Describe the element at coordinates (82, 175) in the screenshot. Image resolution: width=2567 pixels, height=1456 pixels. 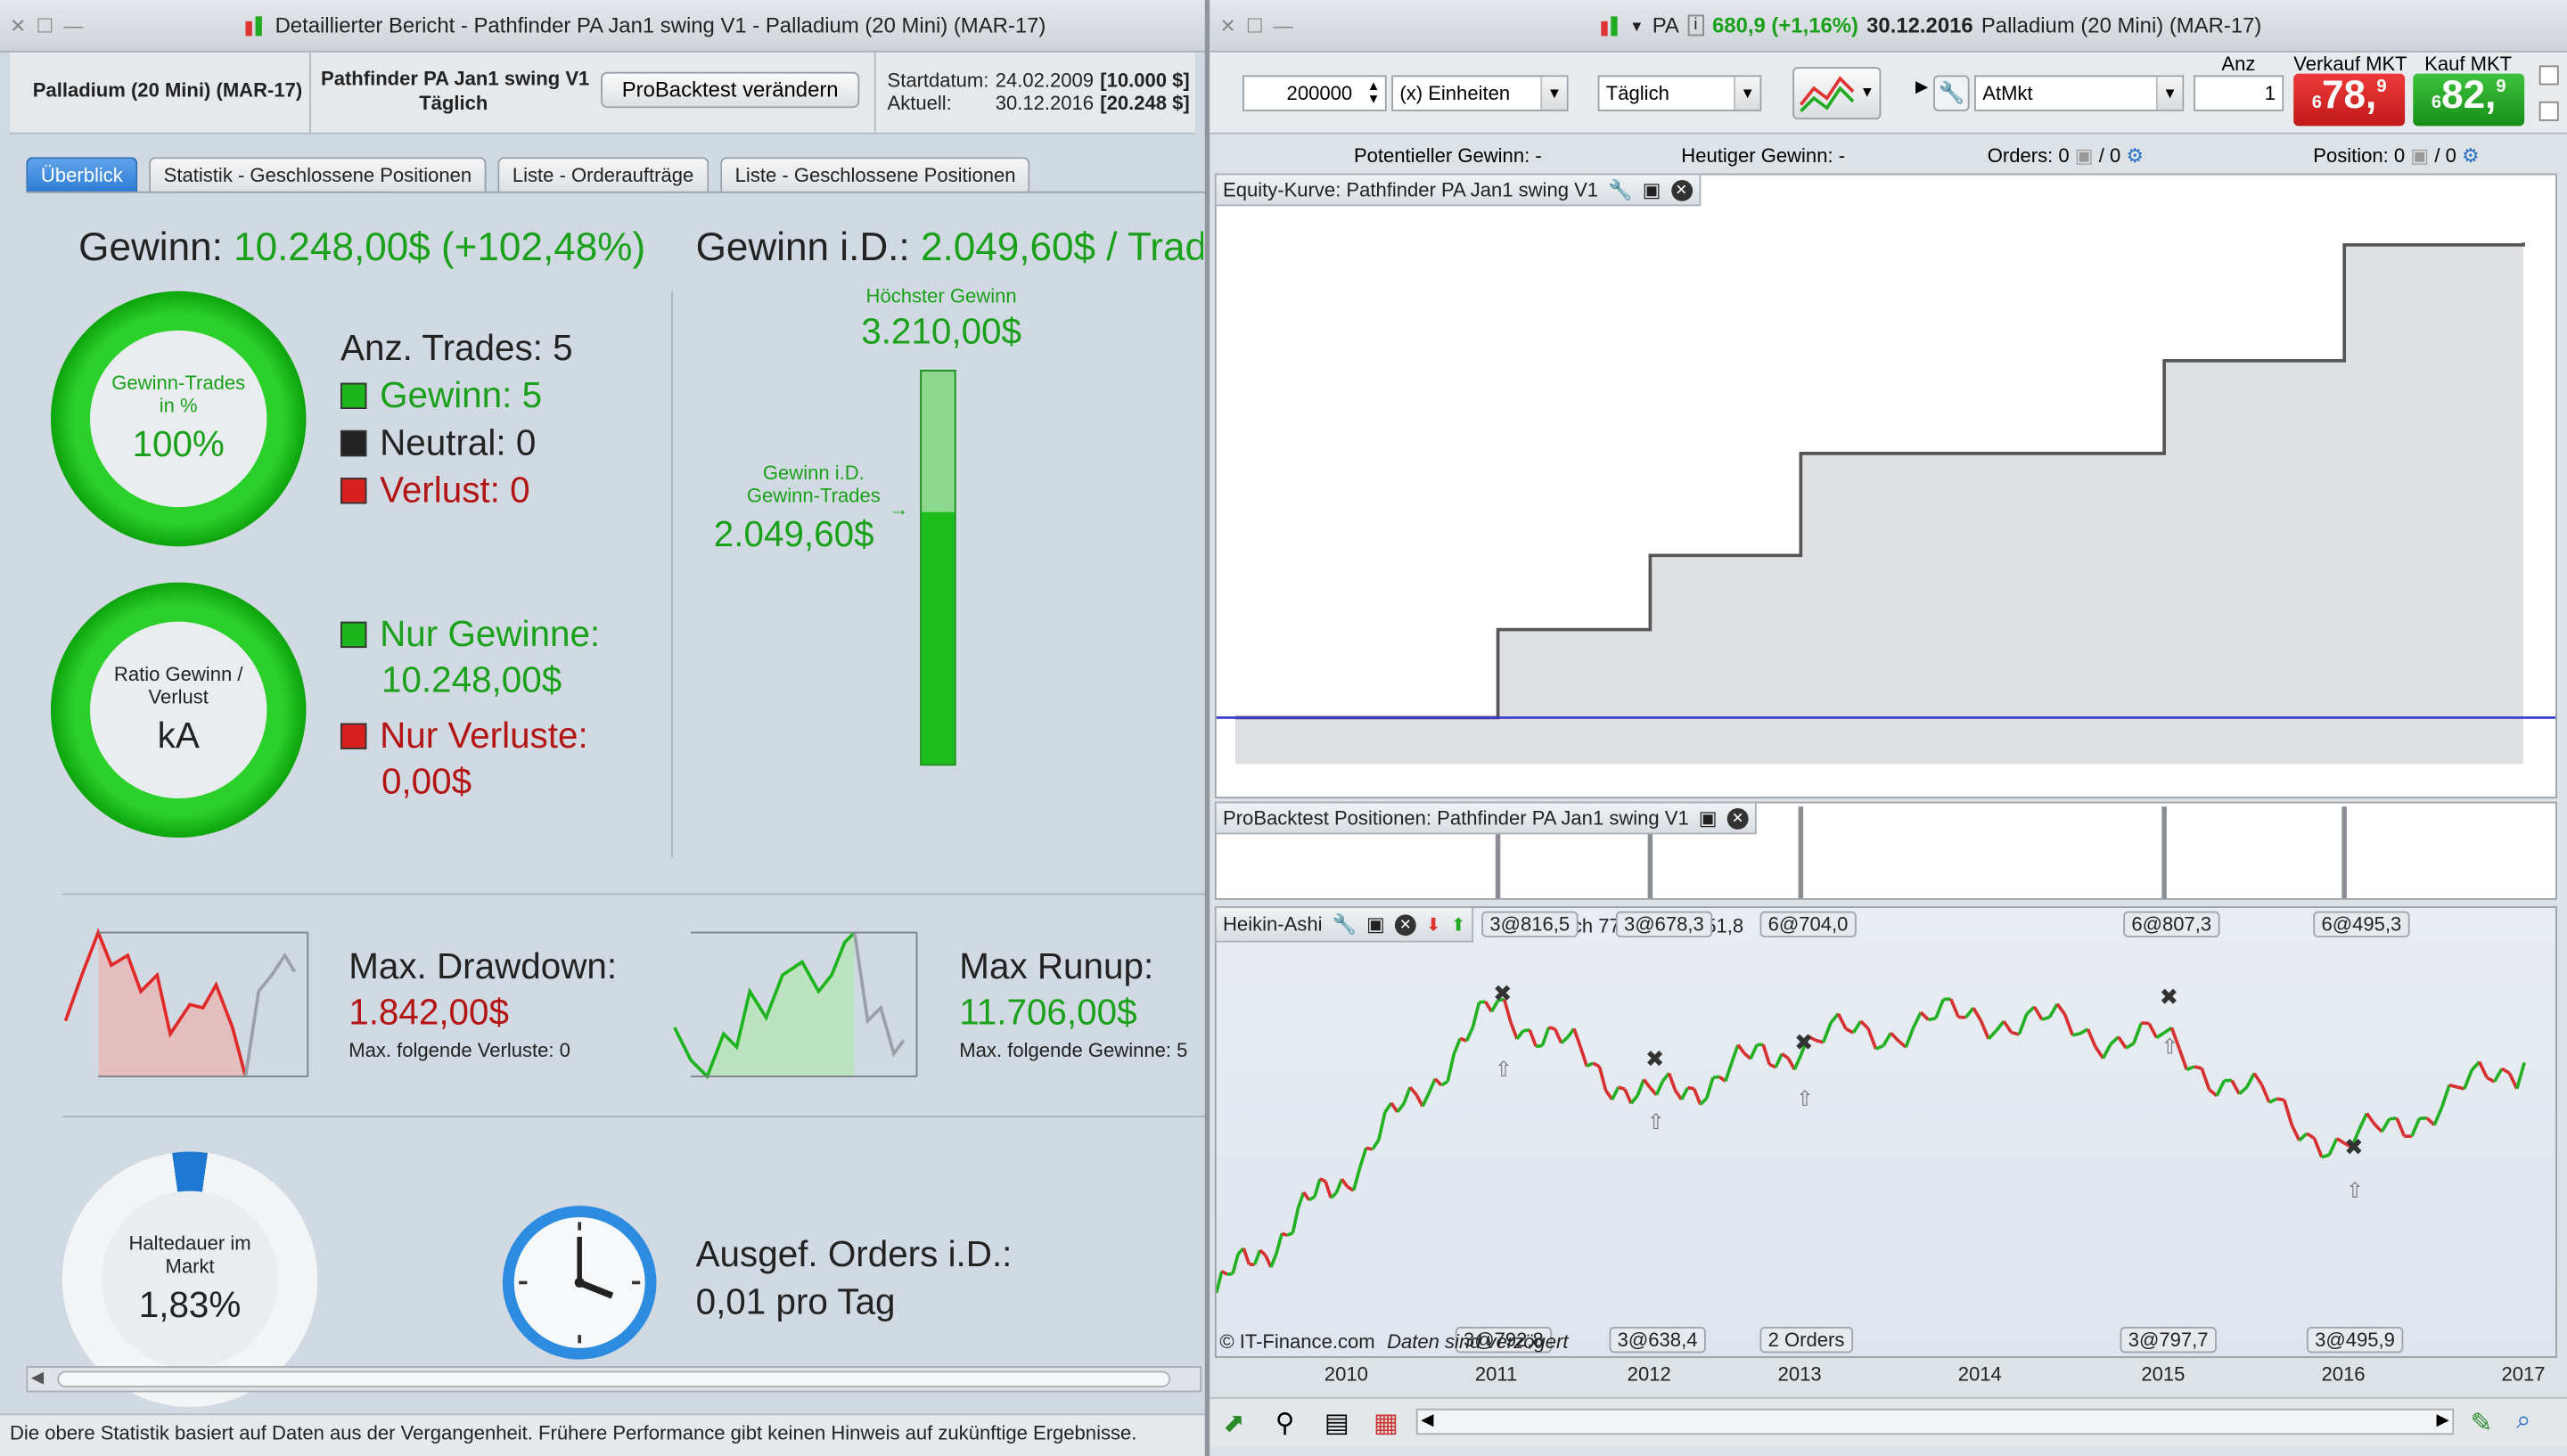
I see `tab-overview: Überblick` at that location.